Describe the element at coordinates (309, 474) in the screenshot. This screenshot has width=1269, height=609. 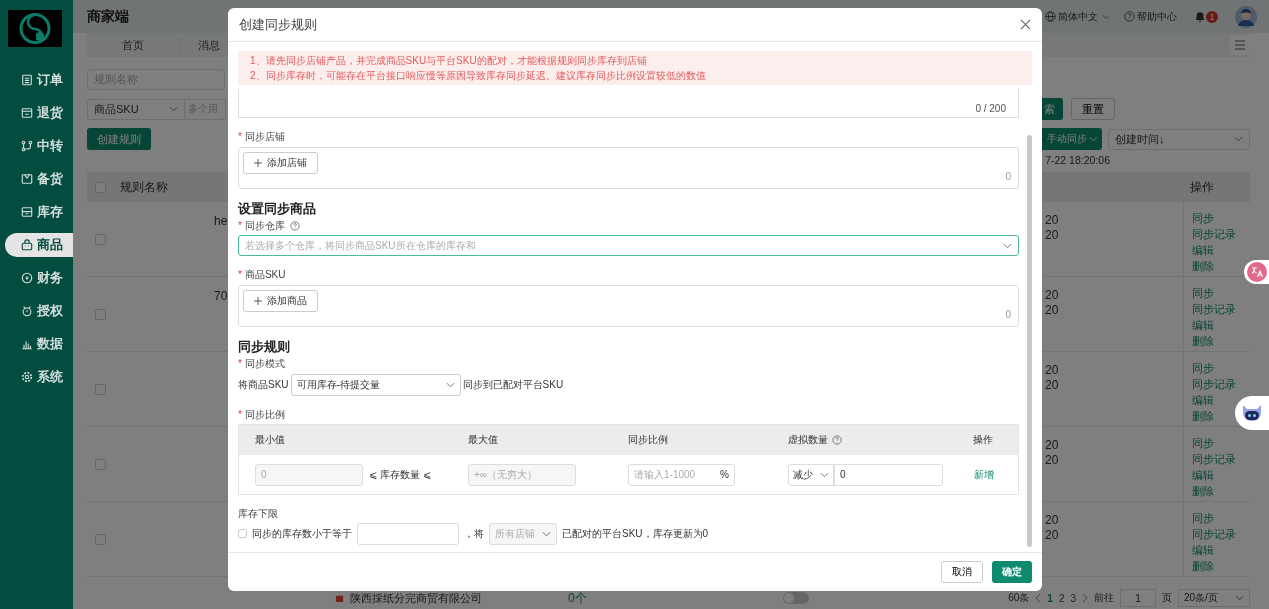
I see `min-value-field: 0` at that location.